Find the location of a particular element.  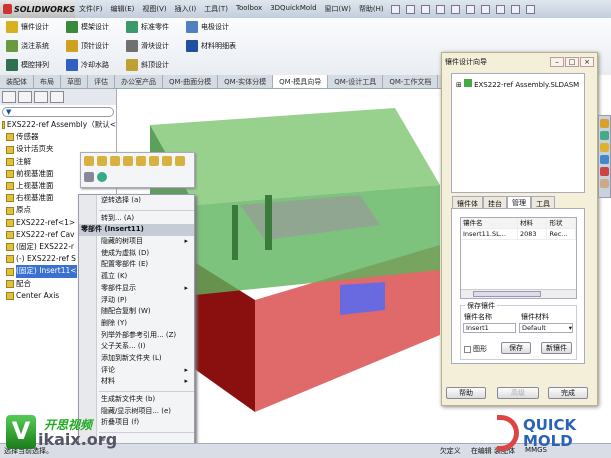

horizontal-scrollbar is located at coordinates (518, 293).